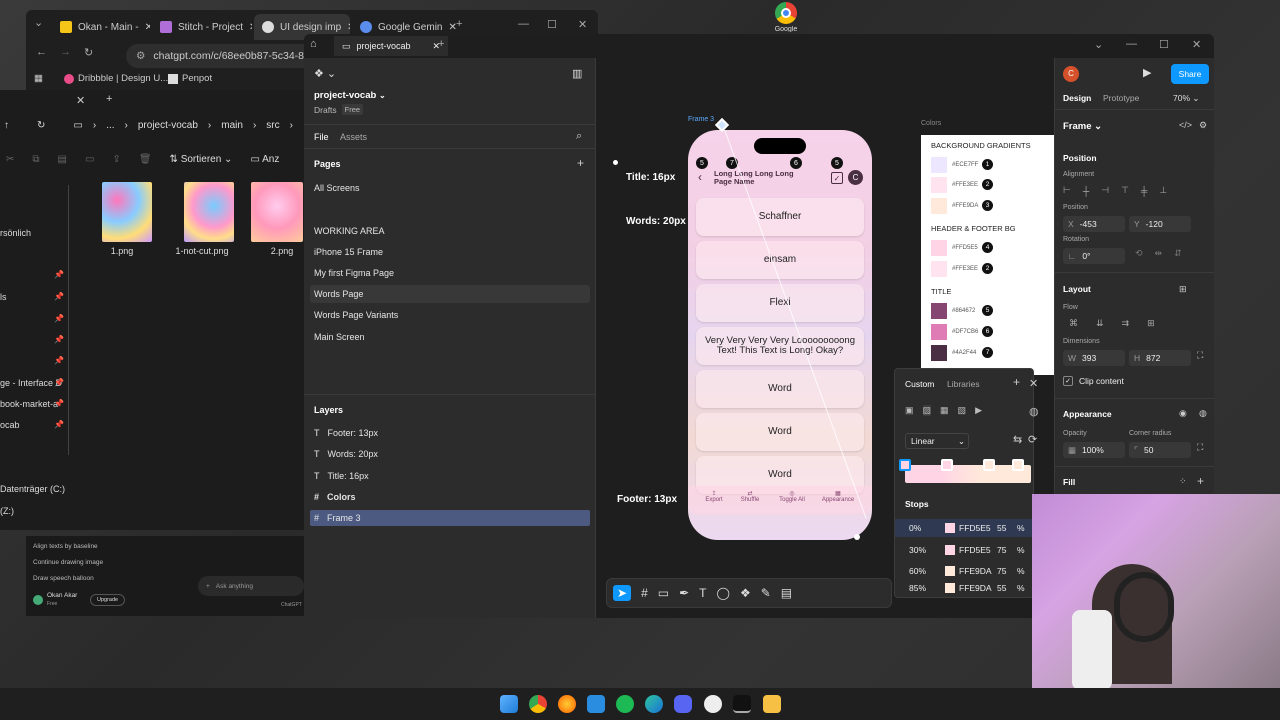 The height and width of the screenshot is (720, 1280). Describe the element at coordinates (780, 303) in the screenshot. I see `word-card: Flexi` at that location.